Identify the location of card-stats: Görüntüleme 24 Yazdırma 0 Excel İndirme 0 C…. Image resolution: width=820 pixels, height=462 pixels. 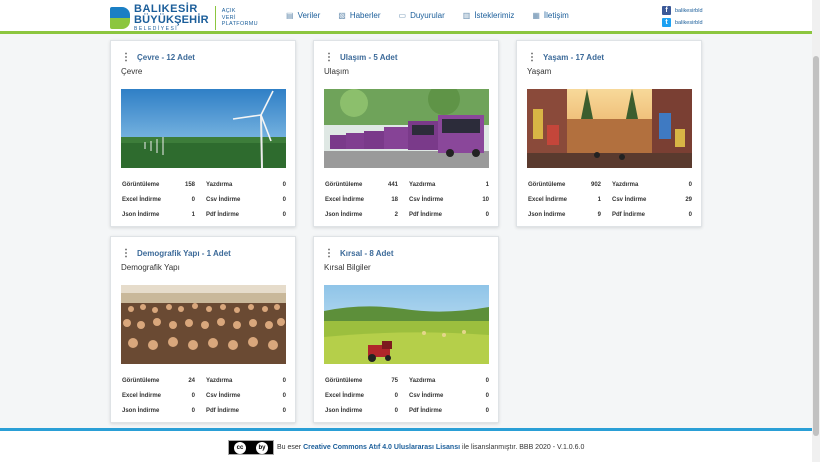
(204, 395).